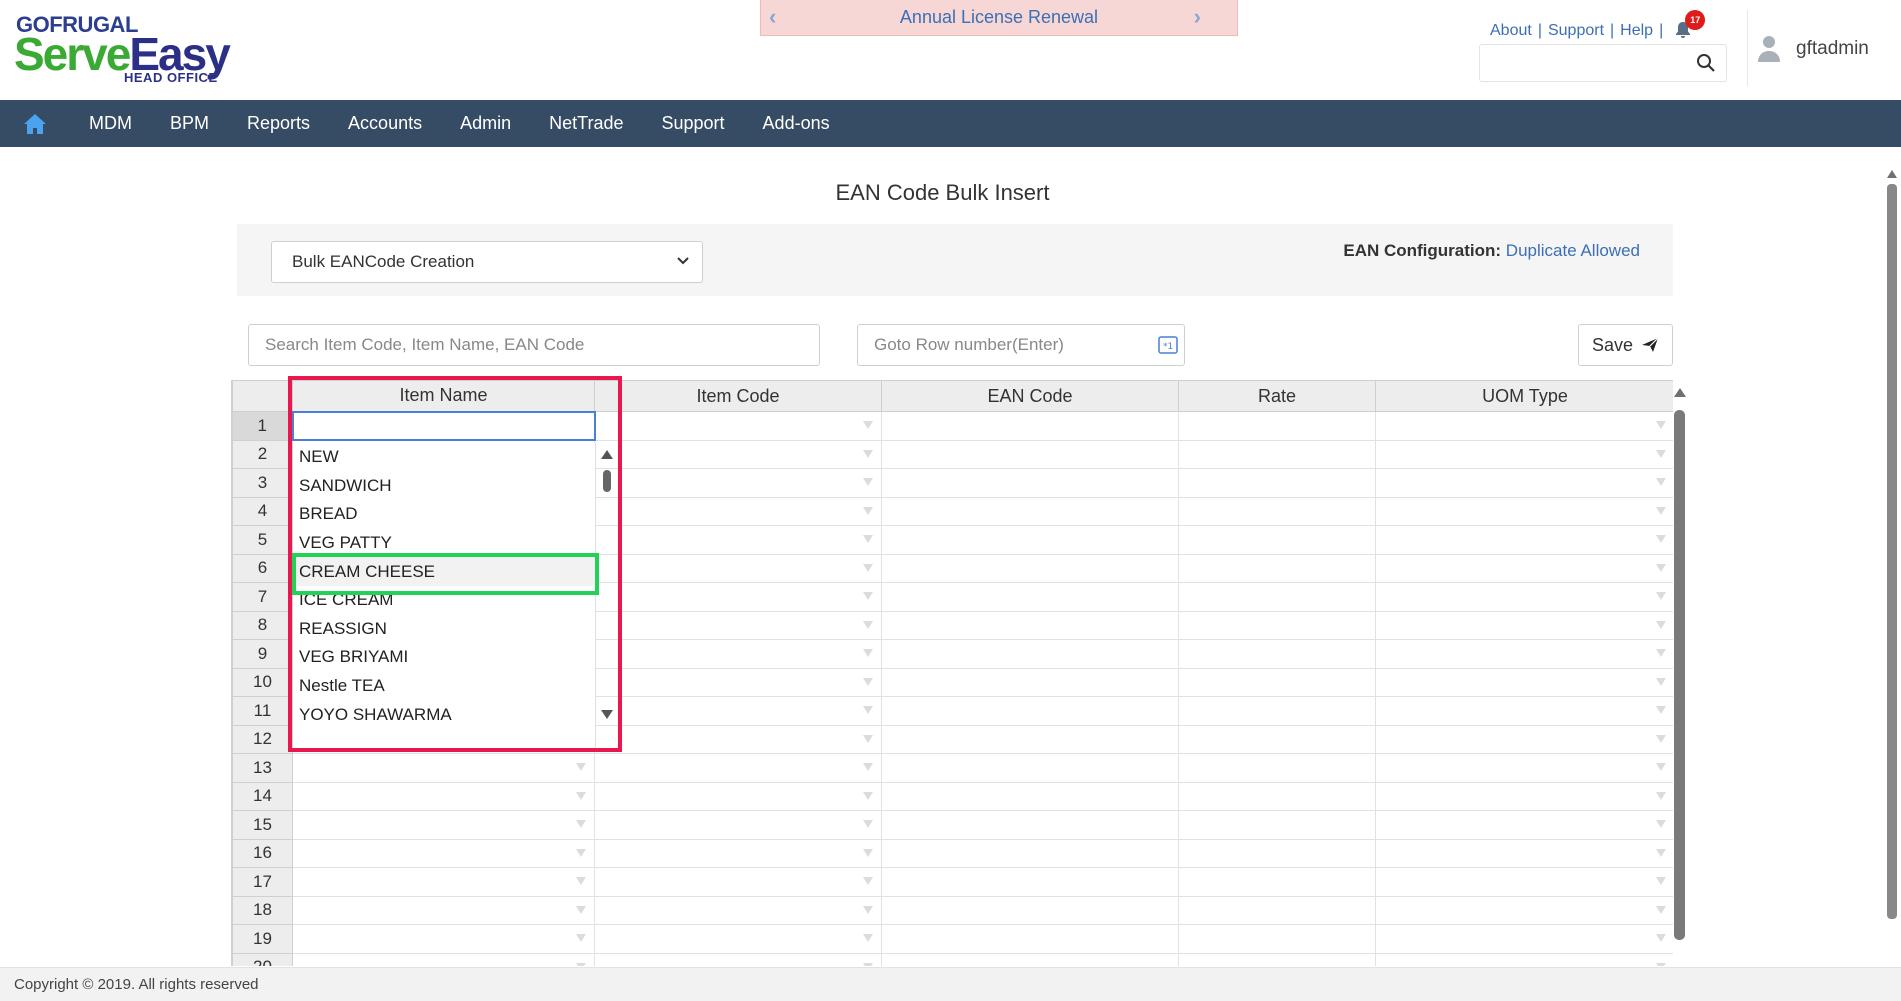 This screenshot has height=1001, width=1901. What do you see at coordinates (262, 910) in the screenshot?
I see `row-number: 18` at bounding box center [262, 910].